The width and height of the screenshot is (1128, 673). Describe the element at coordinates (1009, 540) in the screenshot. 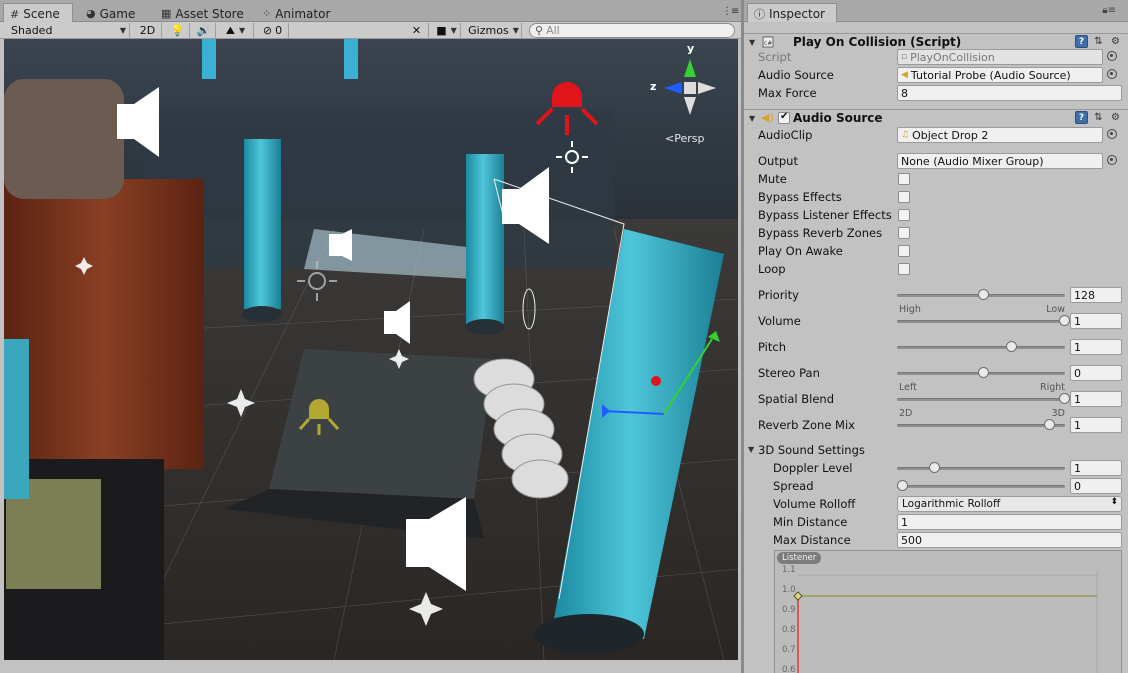

I see `max-distance-field: 500` at that location.